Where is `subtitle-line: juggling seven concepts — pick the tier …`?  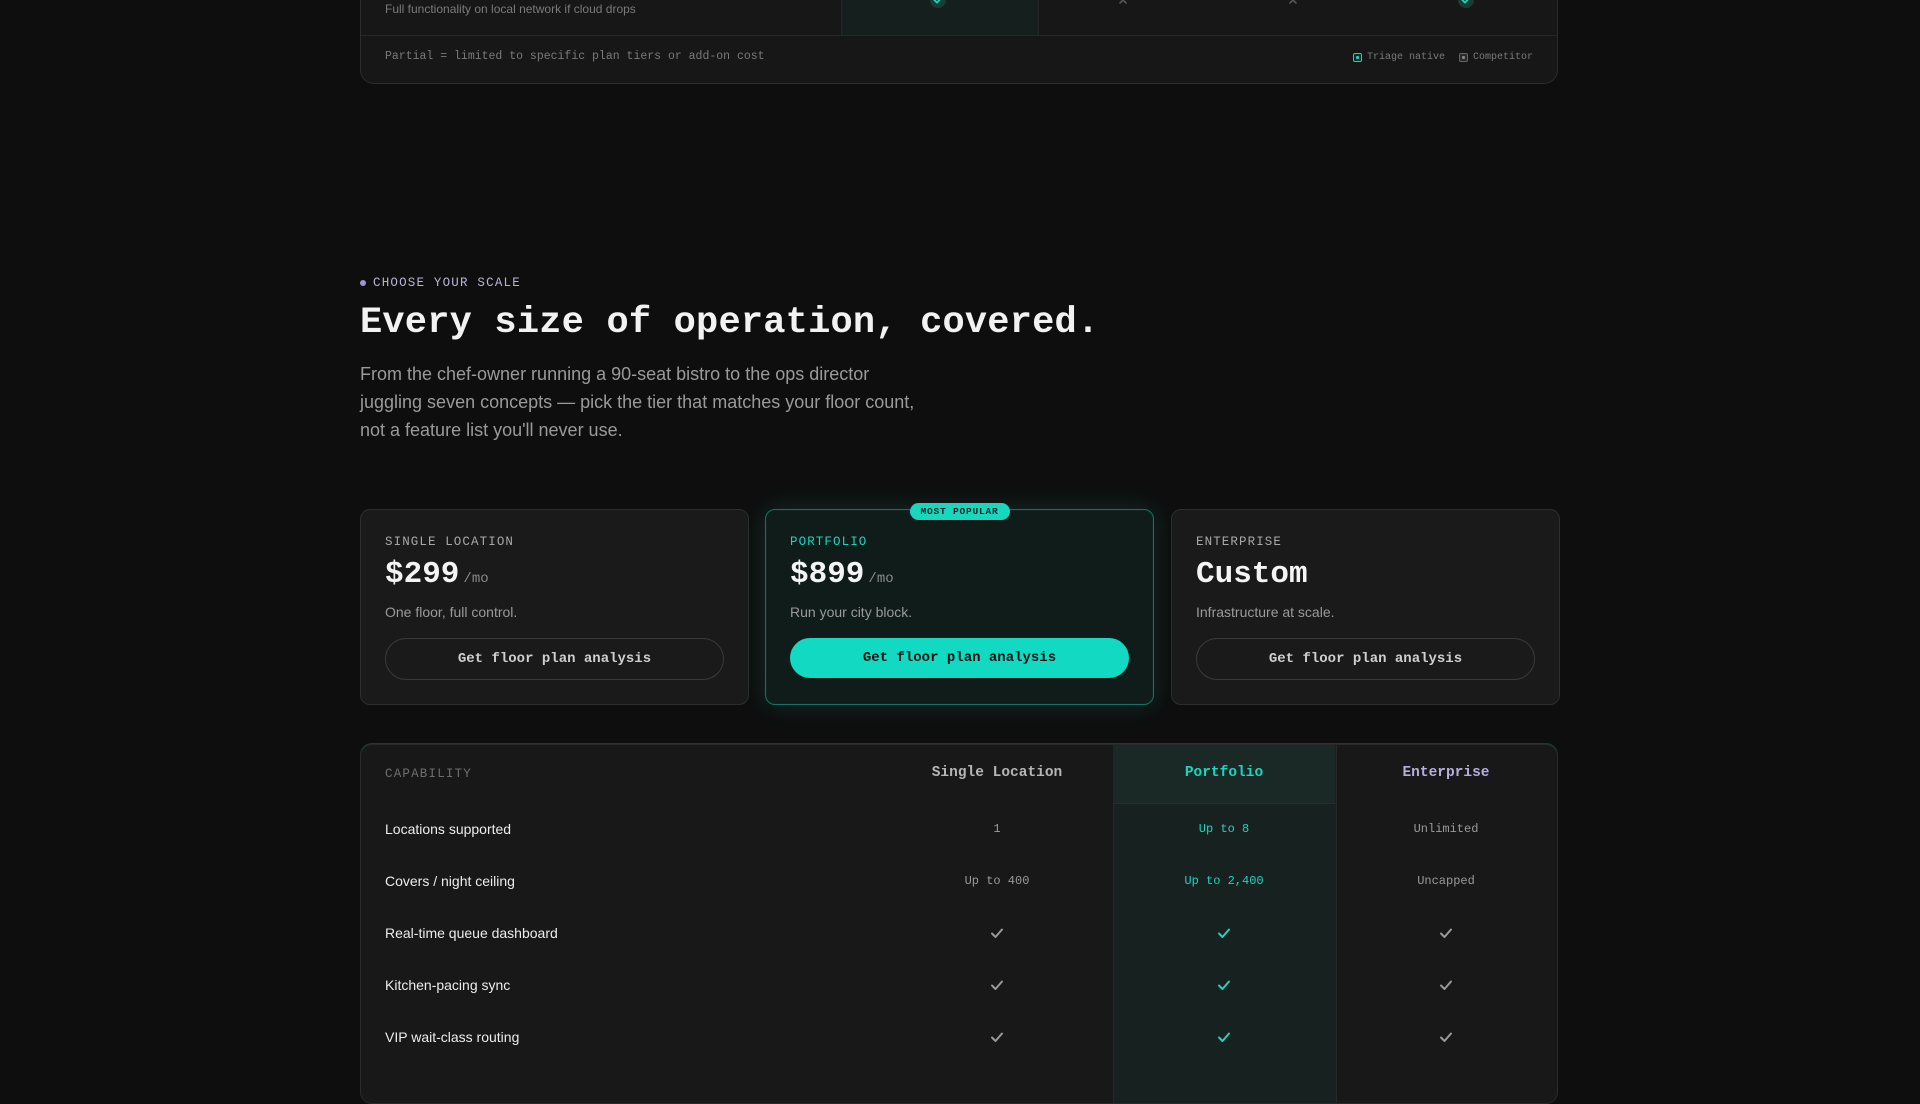
subtitle-line: juggling seven concepts — pick the tier … is located at coordinates (637, 402).